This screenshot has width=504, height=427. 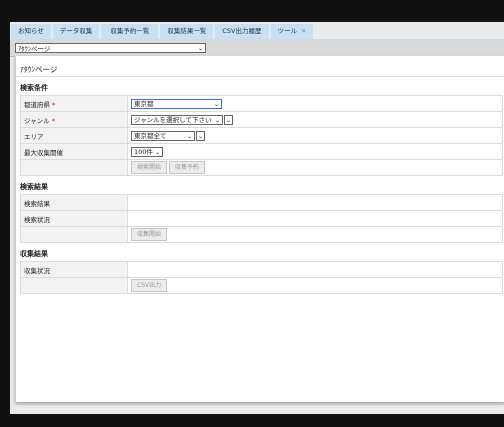 What do you see at coordinates (149, 285) in the screenshot?
I see `csv-export-button: CSV出力` at bounding box center [149, 285].